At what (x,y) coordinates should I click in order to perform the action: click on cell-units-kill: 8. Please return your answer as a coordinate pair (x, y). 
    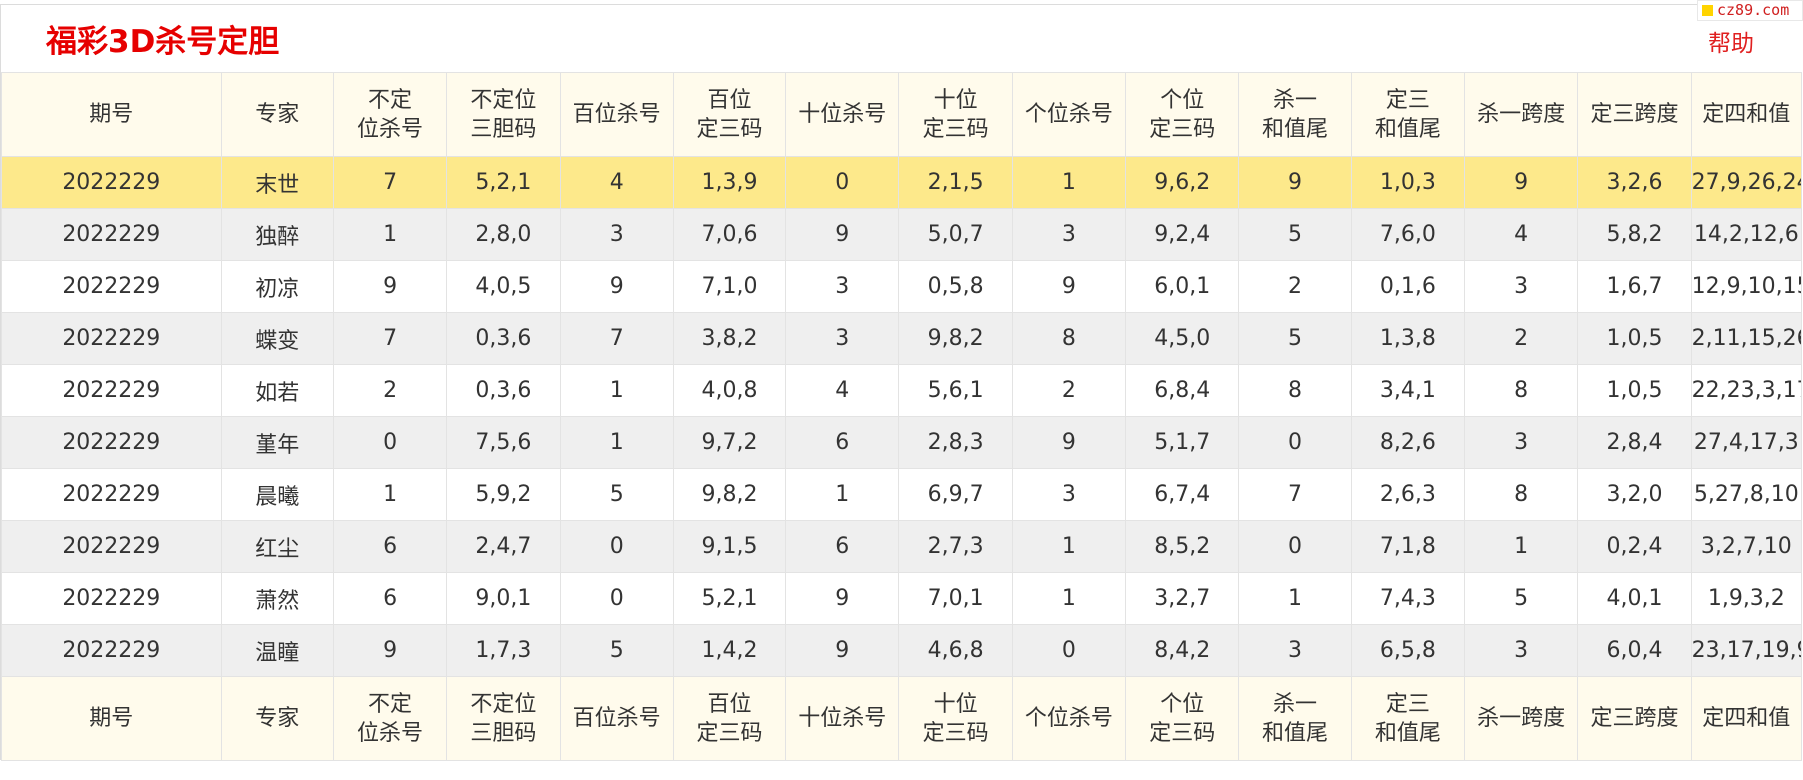
    Looking at the image, I should click on (1069, 338).